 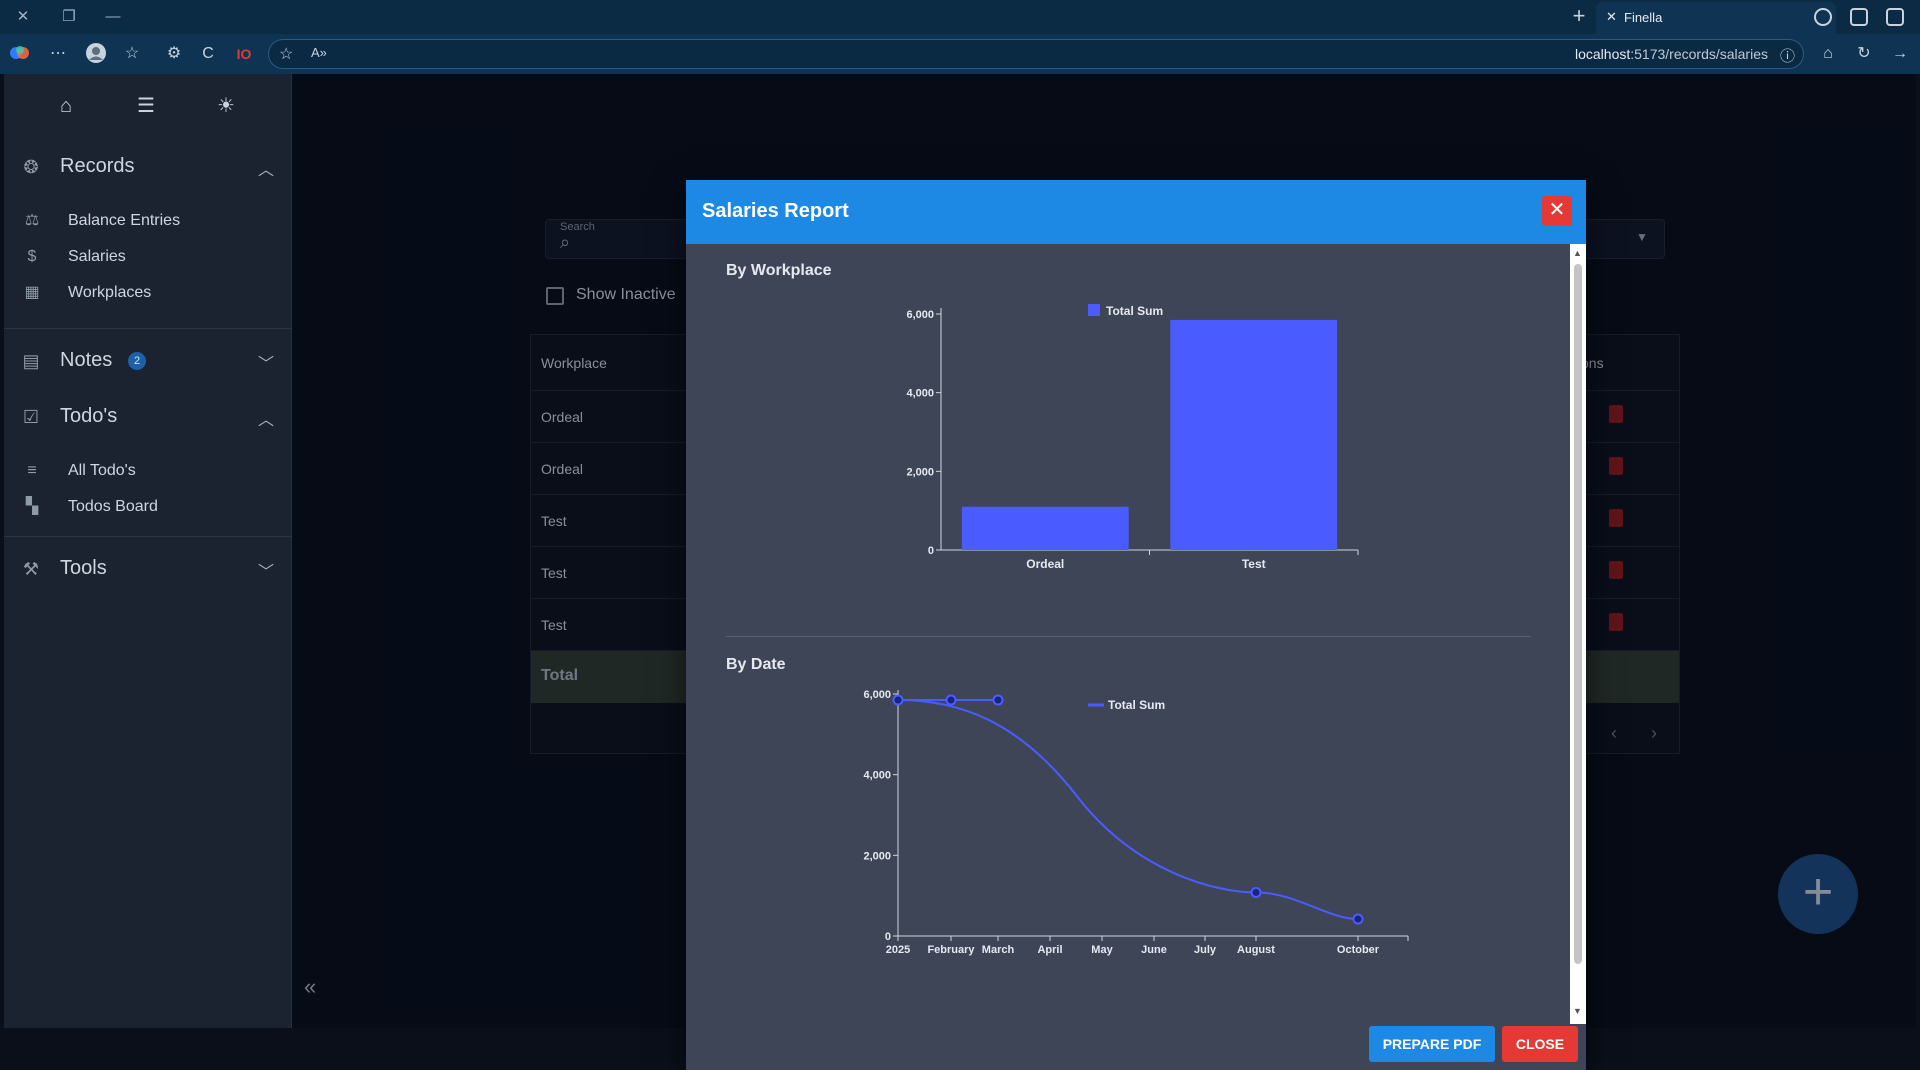 I want to click on new-tab-icon: +, so click(x=1579, y=16).